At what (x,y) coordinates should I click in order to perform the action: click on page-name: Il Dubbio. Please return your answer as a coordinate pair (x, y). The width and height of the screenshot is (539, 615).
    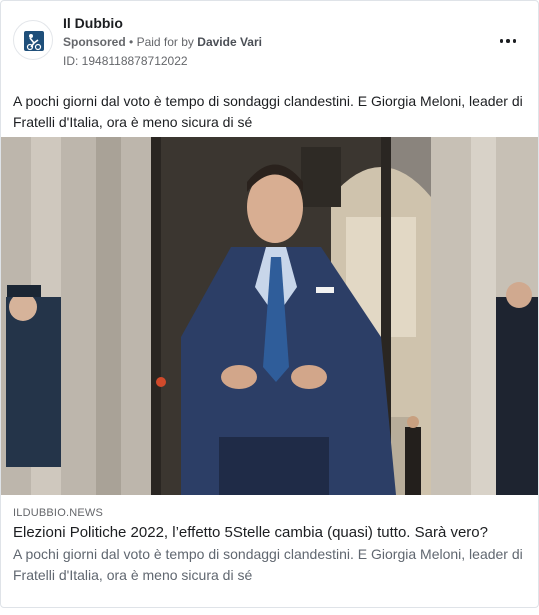
    Looking at the image, I should click on (93, 23).